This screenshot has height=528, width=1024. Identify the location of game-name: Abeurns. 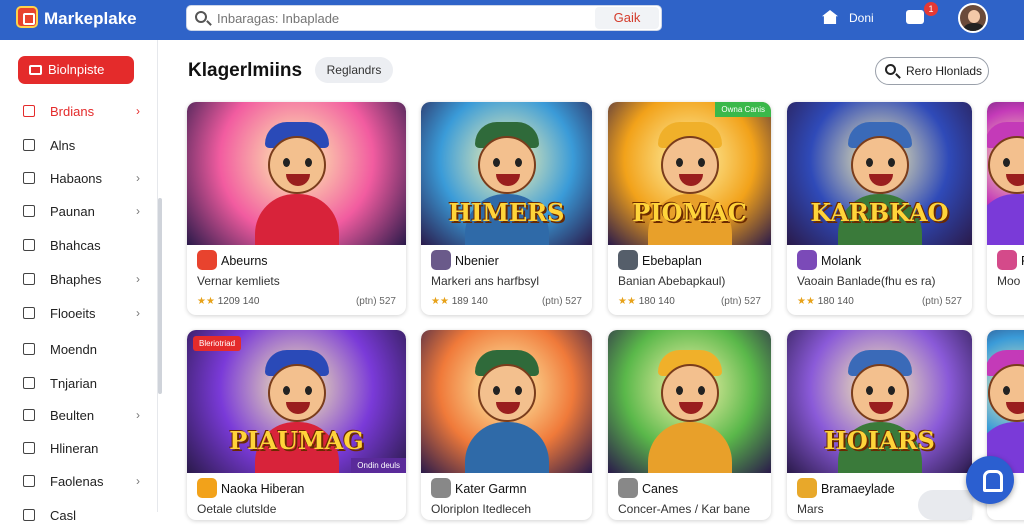
(244, 261).